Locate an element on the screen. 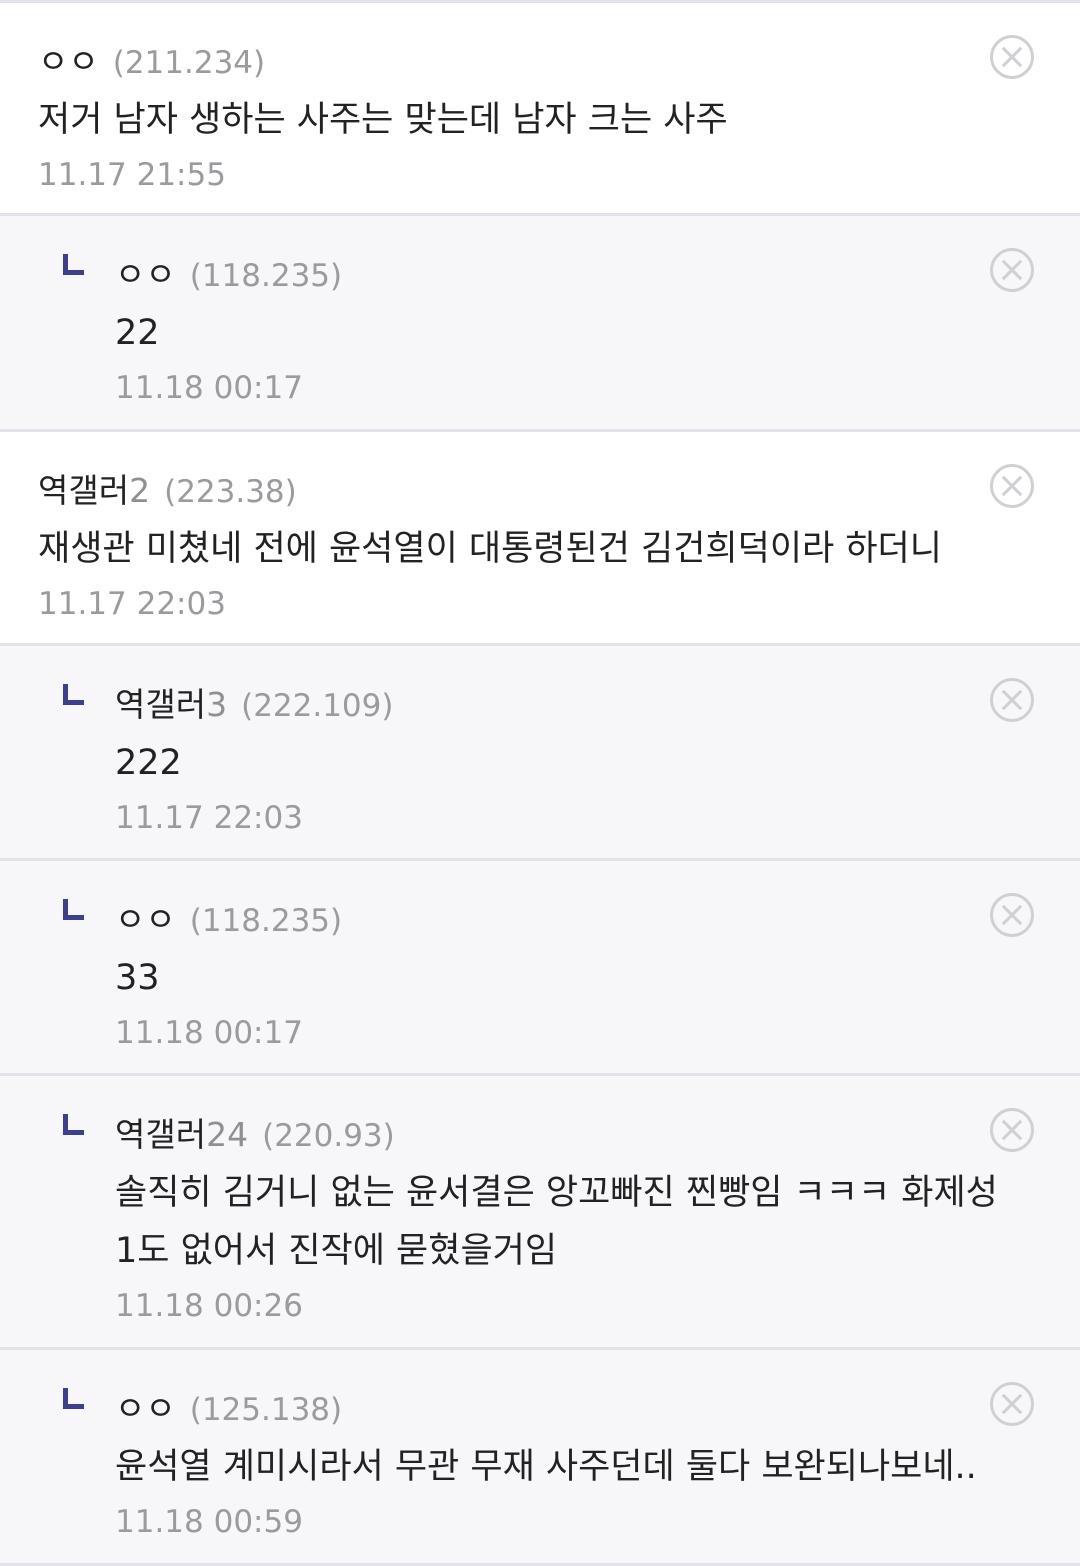  comment-header: 역갤러2 (223.38) is located at coordinates (167, 488).